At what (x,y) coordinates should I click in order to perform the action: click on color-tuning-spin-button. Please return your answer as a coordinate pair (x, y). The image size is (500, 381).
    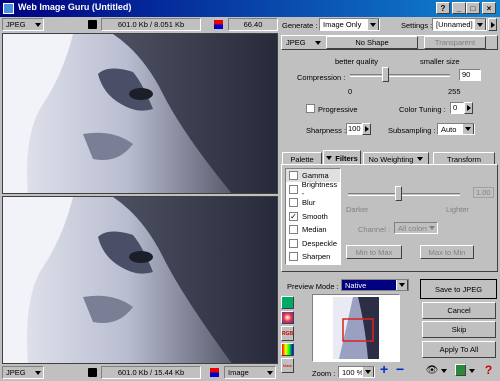
    Looking at the image, I should click on (468, 108).